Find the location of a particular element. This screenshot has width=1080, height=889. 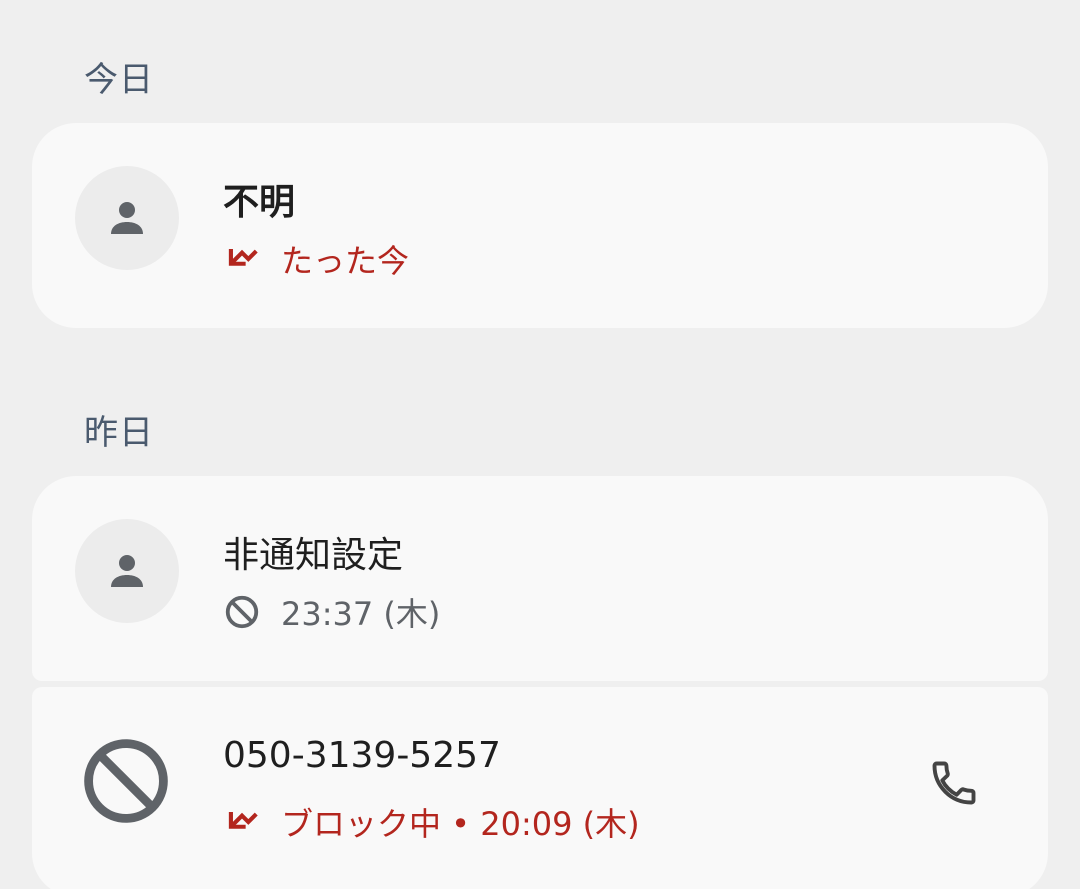

call-status: ブロック中 • 20:09 (木) is located at coordinates (431, 822).